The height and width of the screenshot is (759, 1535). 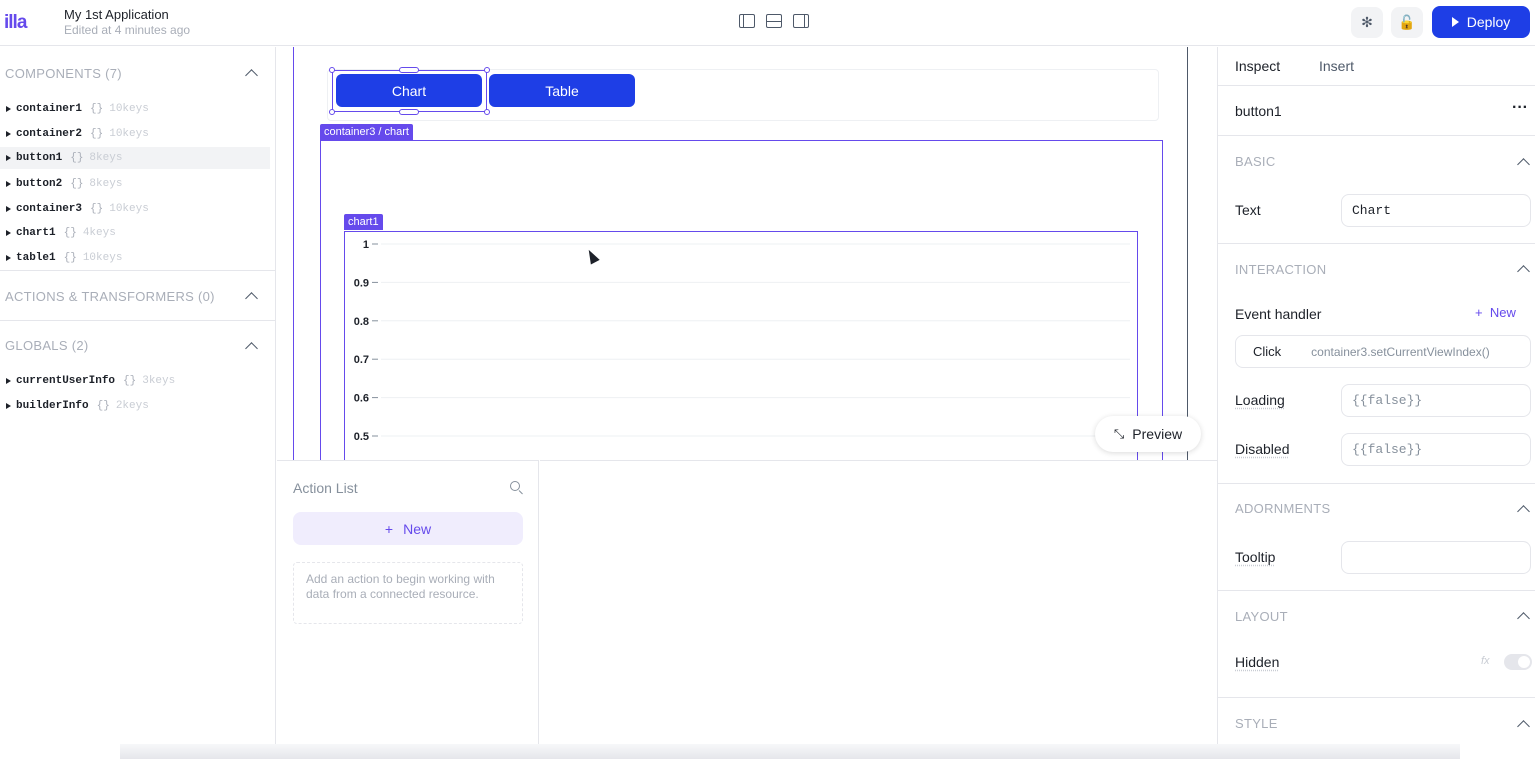 What do you see at coordinates (1495, 312) in the screenshot?
I see `new-event-handler-button: + New` at bounding box center [1495, 312].